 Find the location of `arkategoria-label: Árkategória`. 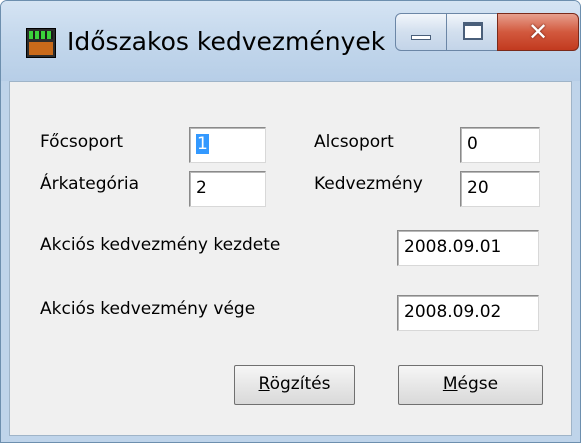

arkategoria-label: Árkategória is located at coordinates (90, 184).